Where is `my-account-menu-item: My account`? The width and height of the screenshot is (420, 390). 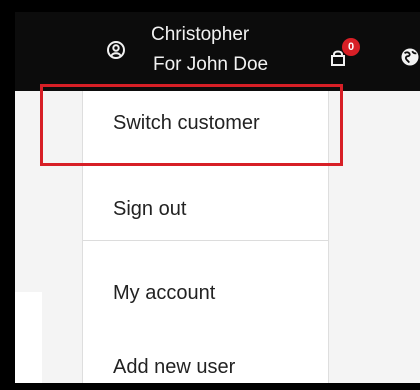
my-account-menu-item: My account is located at coordinates (205, 293).